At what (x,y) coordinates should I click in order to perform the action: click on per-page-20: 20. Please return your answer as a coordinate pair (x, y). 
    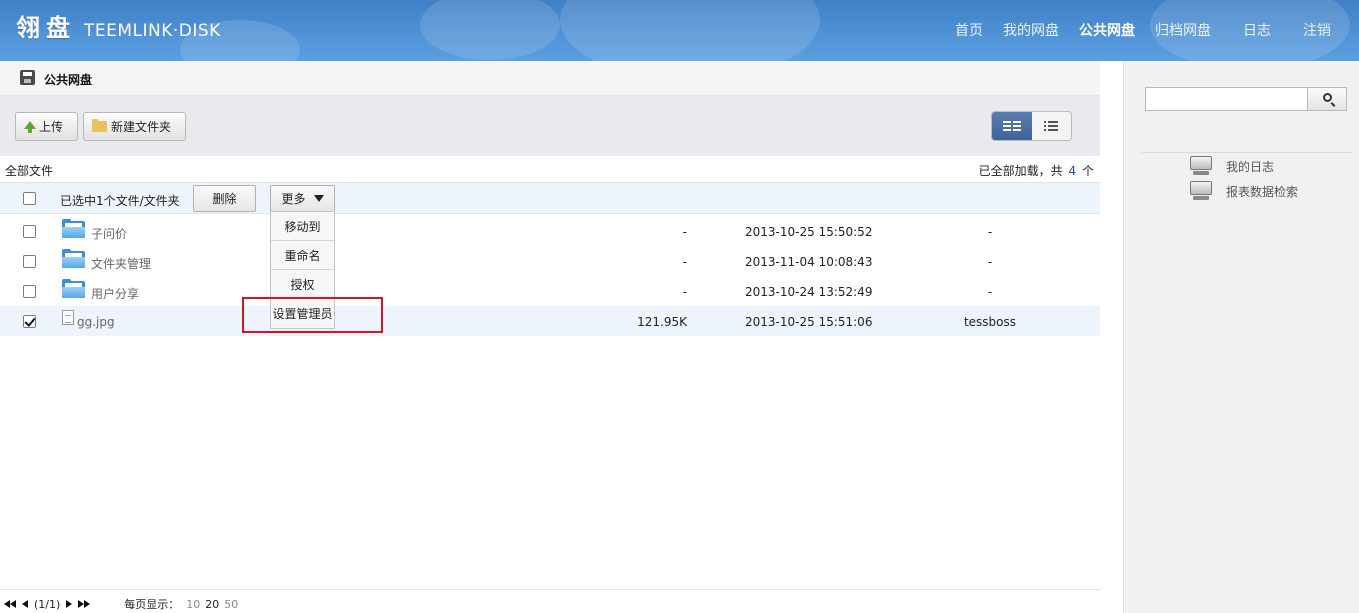
    Looking at the image, I should click on (212, 604).